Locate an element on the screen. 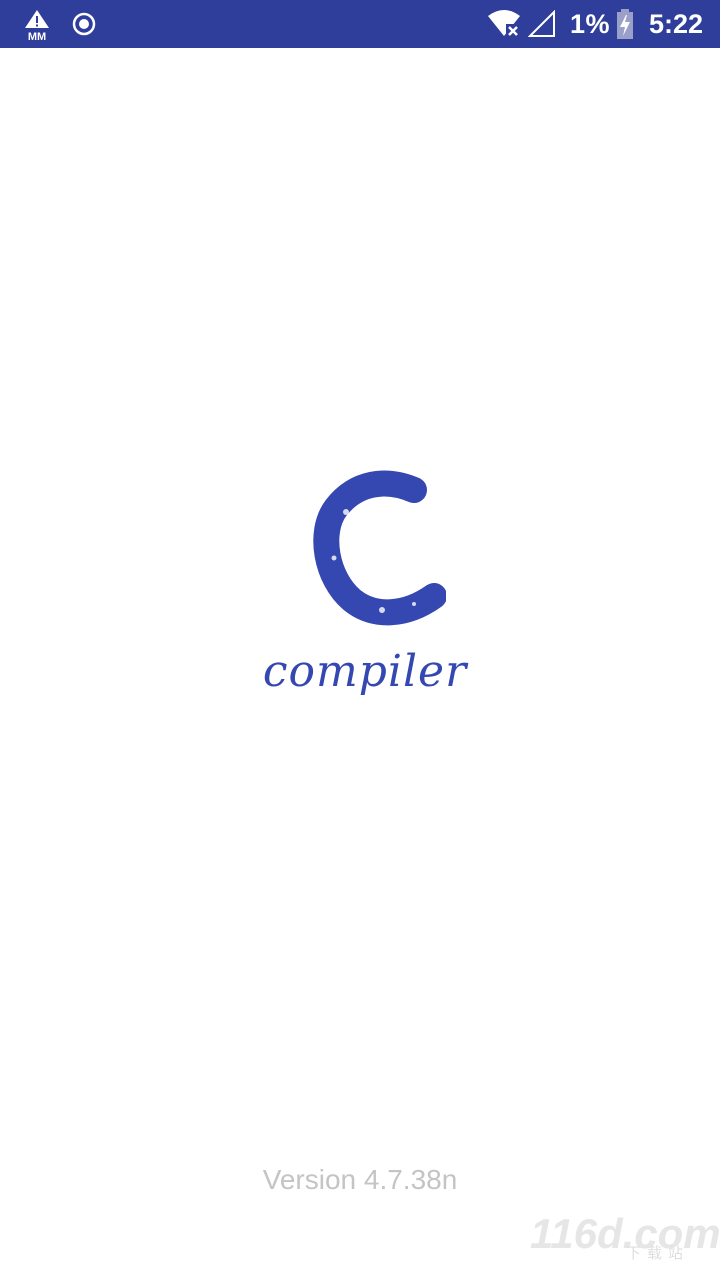  watermark: 116d.com 下载站 is located at coordinates (625, 1240).